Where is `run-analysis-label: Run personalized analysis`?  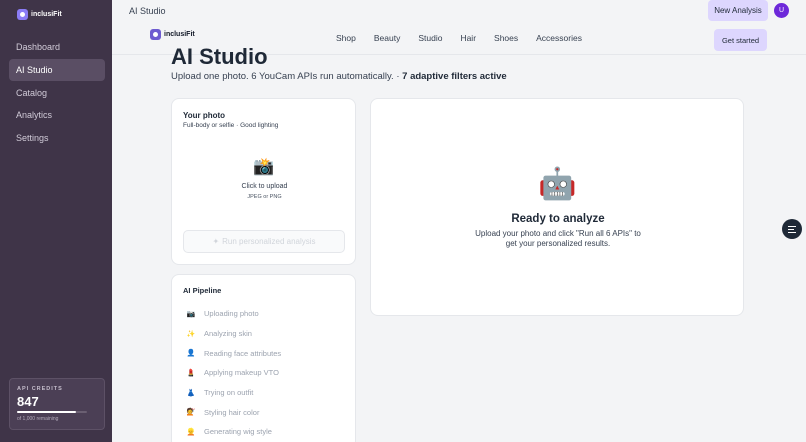
run-analysis-label: Run personalized analysis is located at coordinates (269, 241).